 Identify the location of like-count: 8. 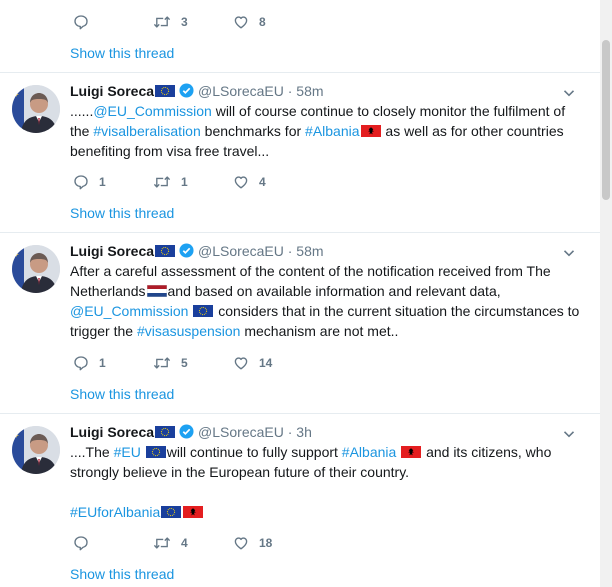
(262, 22).